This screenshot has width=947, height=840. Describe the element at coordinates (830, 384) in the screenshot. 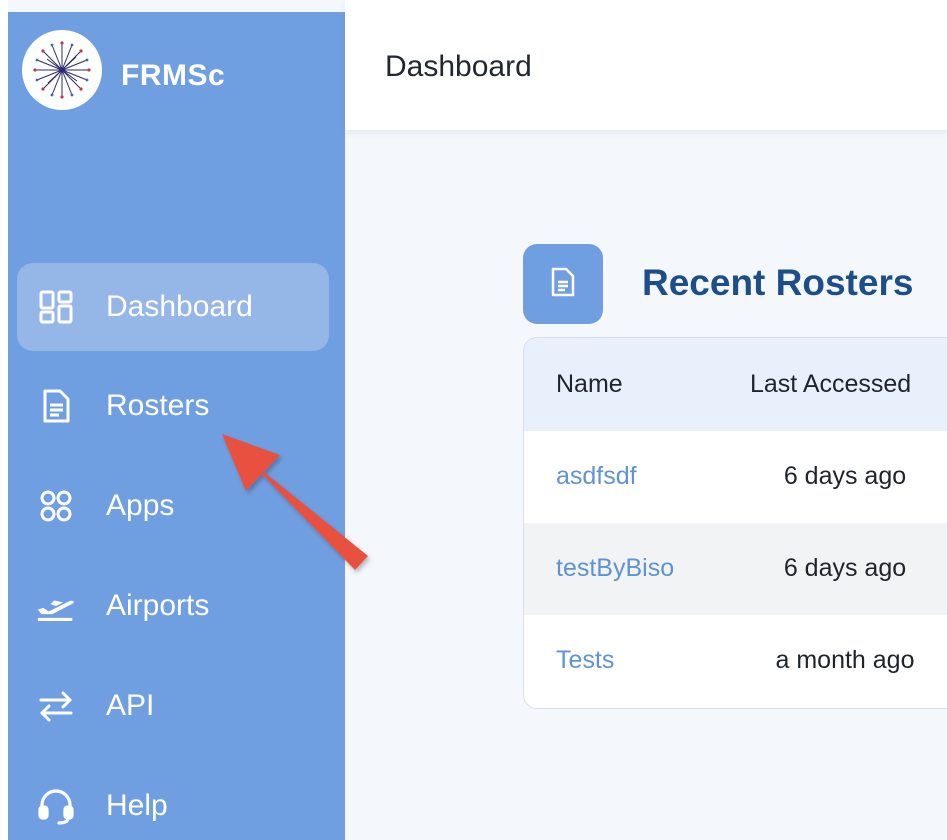

I see `column-header-last-accessed: Last Accessed` at that location.